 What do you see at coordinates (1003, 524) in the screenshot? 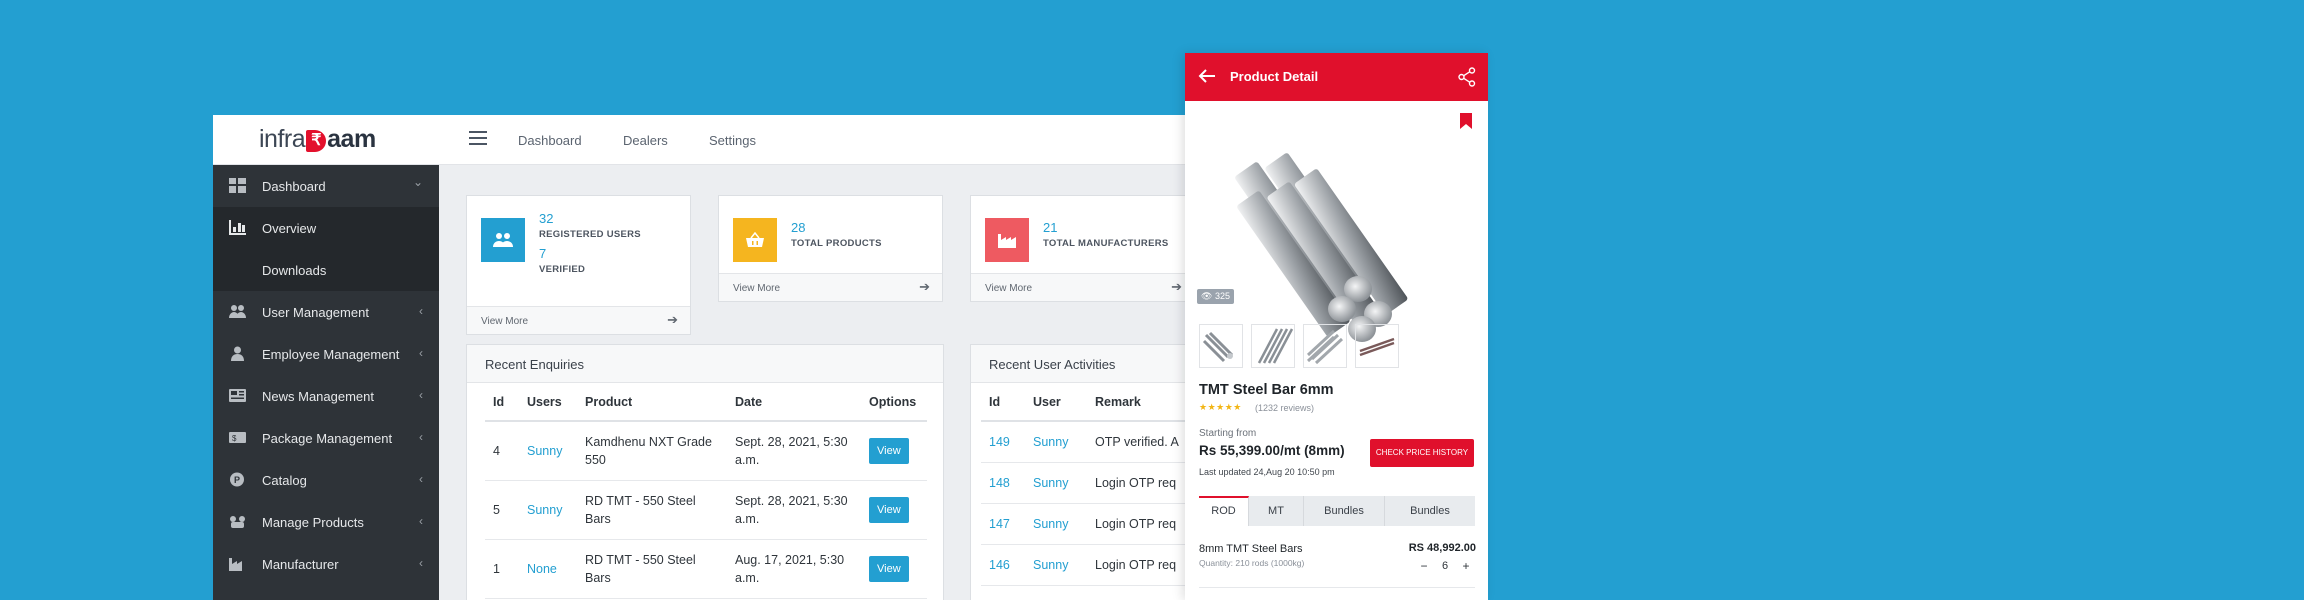
I see `activity-id-link: 147` at bounding box center [1003, 524].